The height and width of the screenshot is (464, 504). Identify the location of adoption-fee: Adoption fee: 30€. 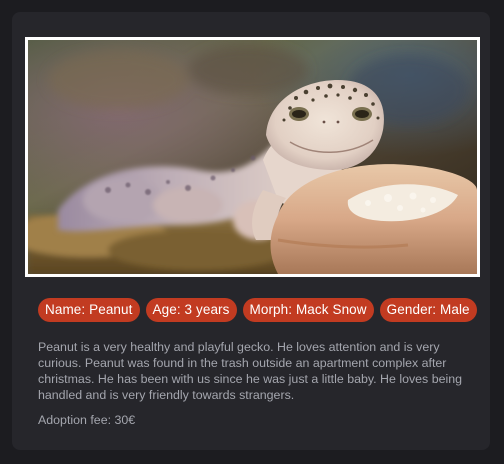
(87, 420).